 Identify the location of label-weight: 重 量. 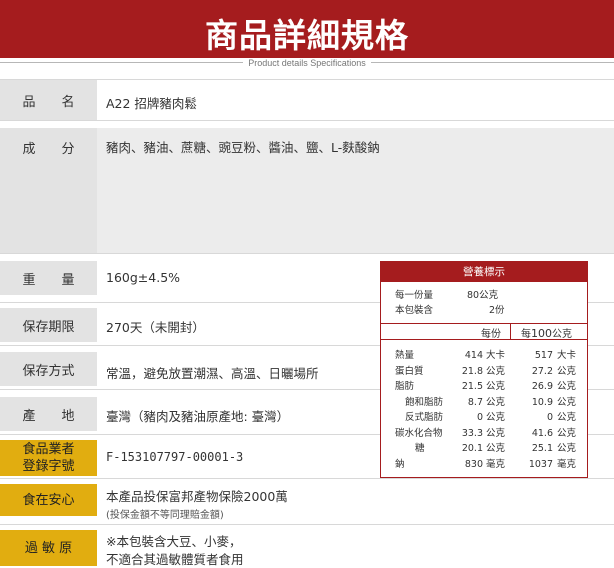
(48, 278).